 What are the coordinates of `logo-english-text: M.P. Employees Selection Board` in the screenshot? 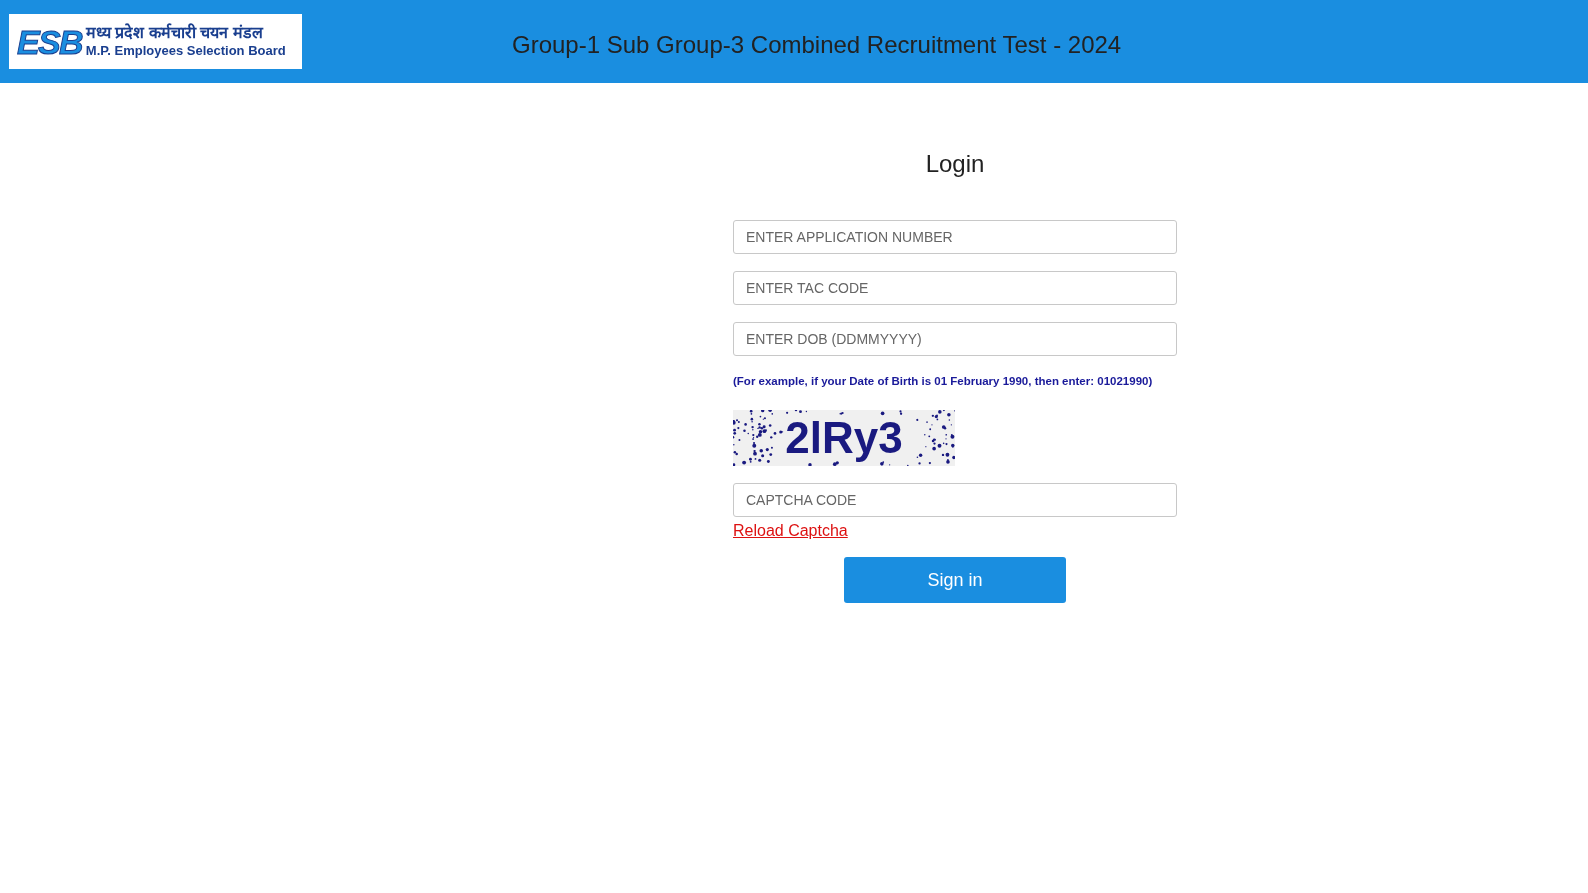 It's located at (185, 51).